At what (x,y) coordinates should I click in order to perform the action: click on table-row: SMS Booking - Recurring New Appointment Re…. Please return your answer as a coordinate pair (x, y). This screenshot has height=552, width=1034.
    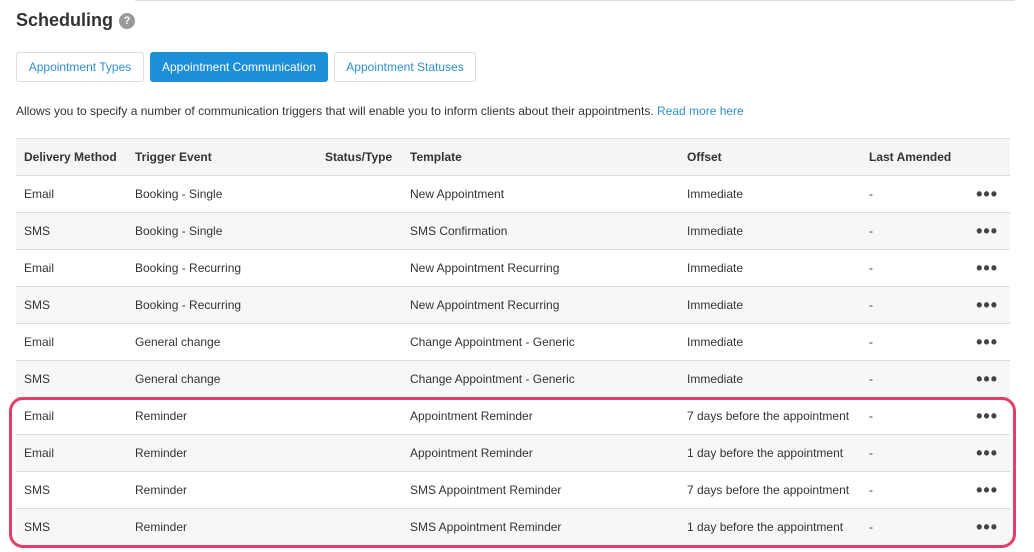
    Looking at the image, I should click on (513, 305).